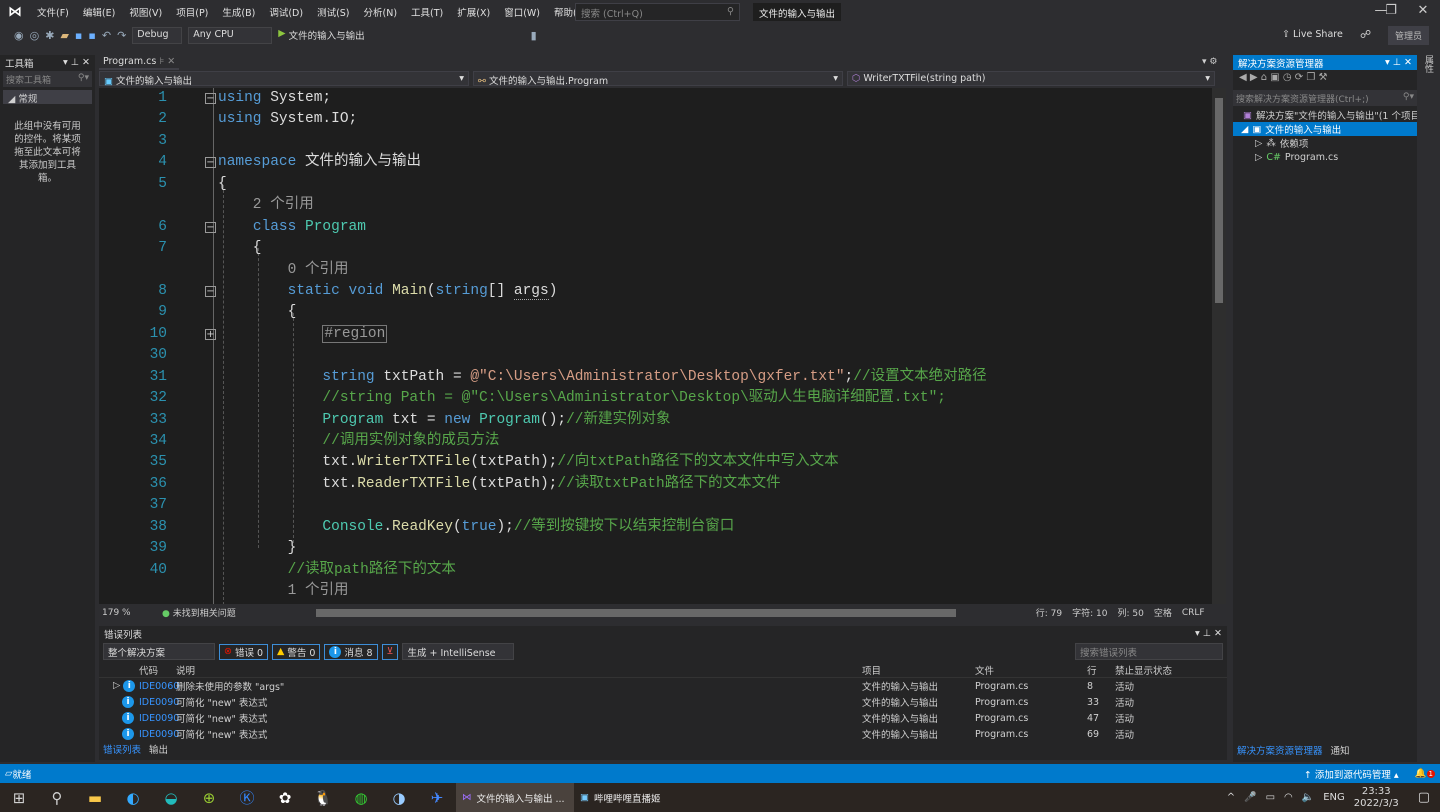 Image resolution: width=1440 pixels, height=812 pixels. I want to click on qq-icon: 🐧, so click(323, 798).